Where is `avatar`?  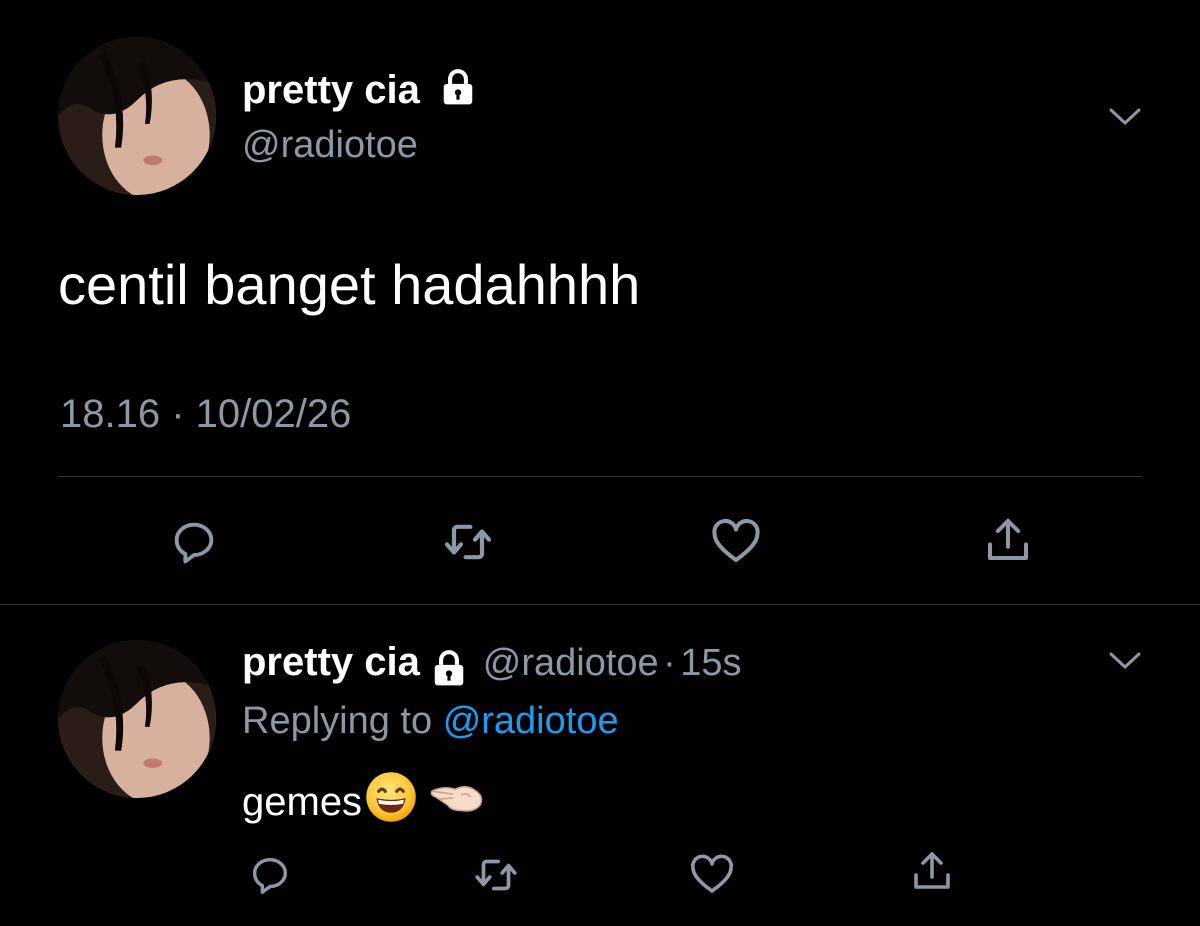
avatar is located at coordinates (137, 116).